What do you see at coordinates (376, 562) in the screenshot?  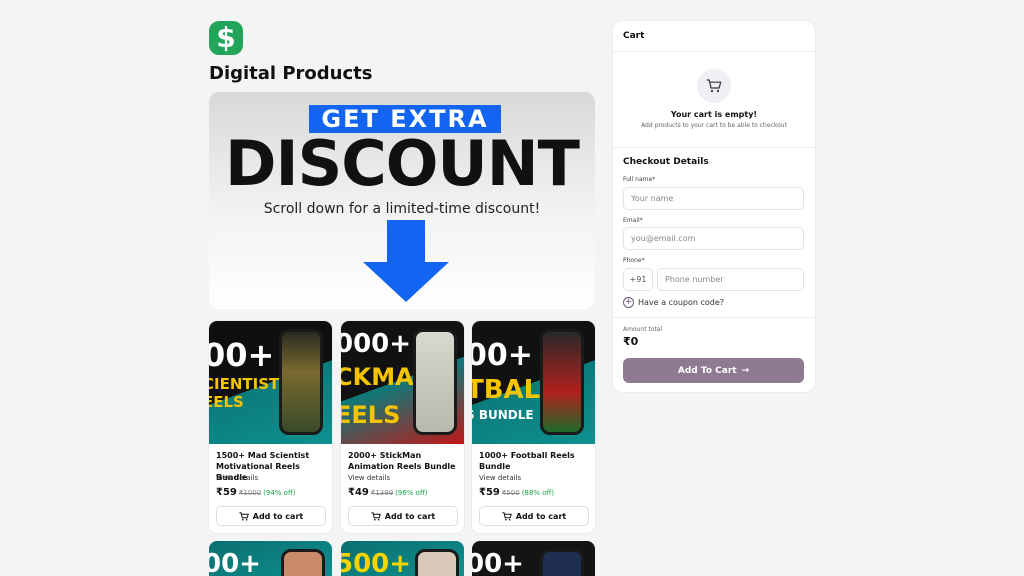 I see `thumbnail-text: 500+` at bounding box center [376, 562].